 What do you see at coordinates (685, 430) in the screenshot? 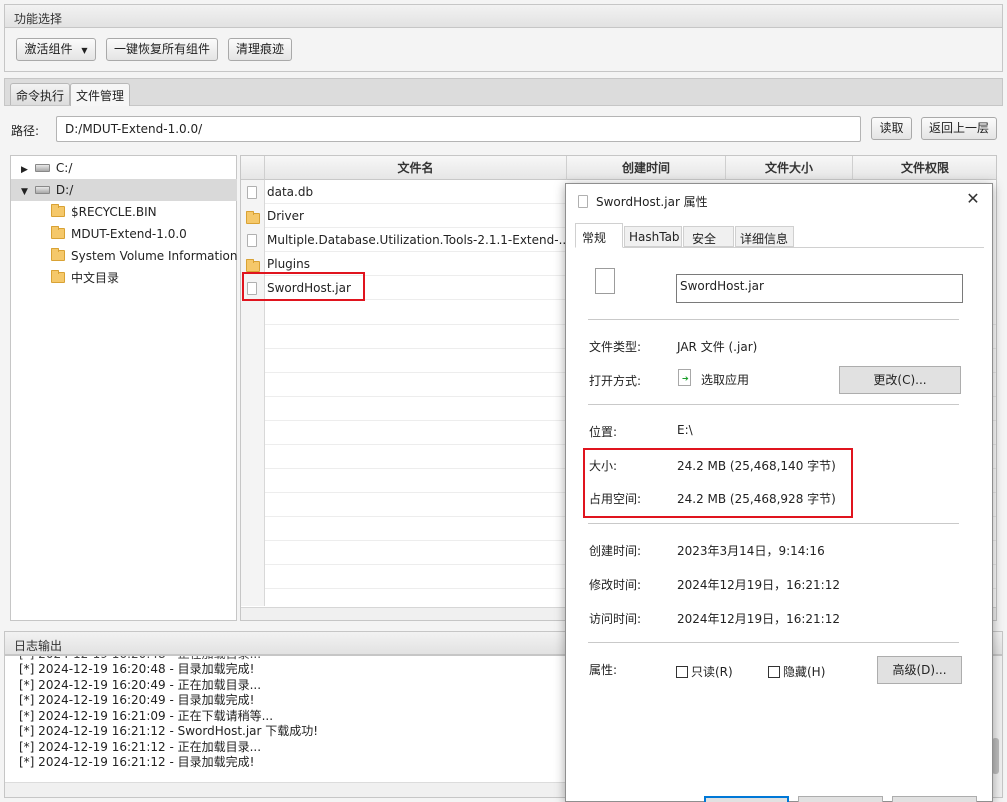
I see `location-value: E:\` at bounding box center [685, 430].